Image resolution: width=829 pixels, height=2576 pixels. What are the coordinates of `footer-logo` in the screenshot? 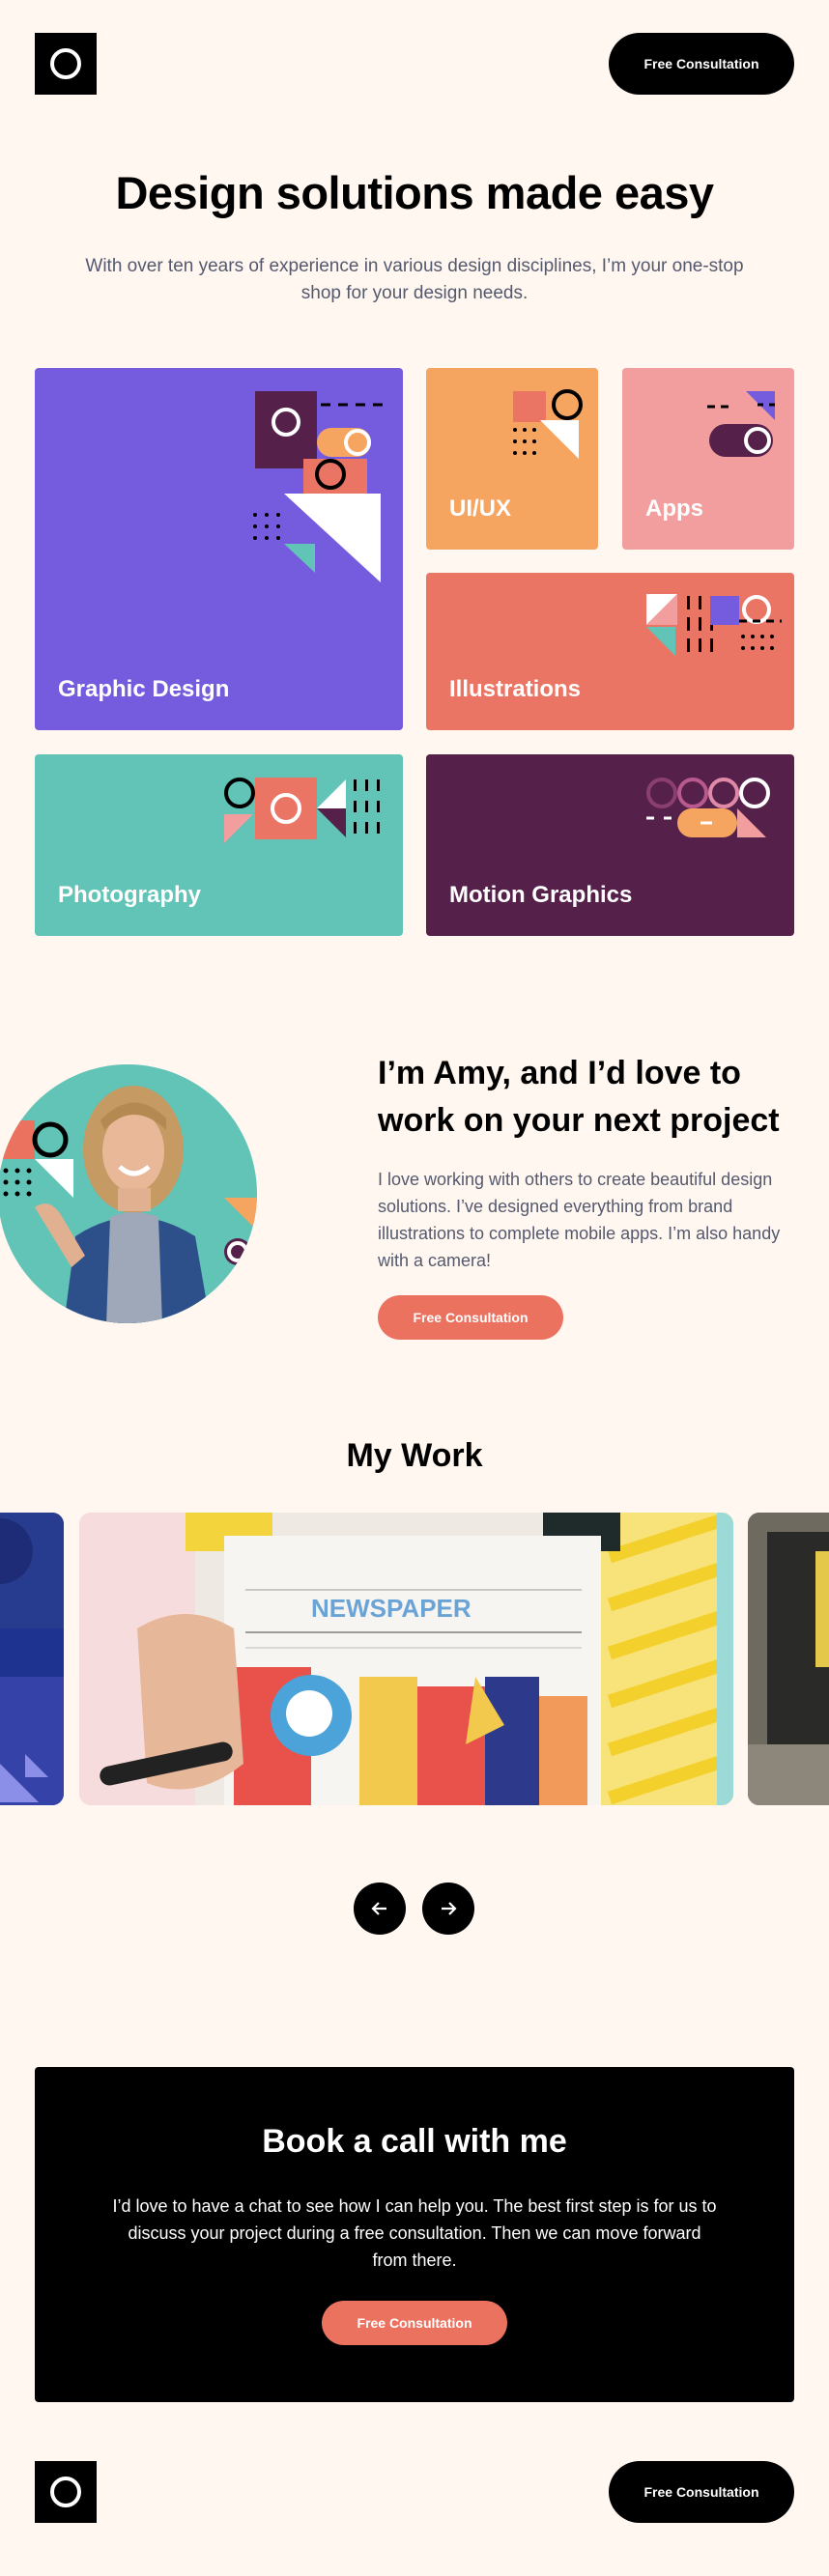 It's located at (66, 2492).